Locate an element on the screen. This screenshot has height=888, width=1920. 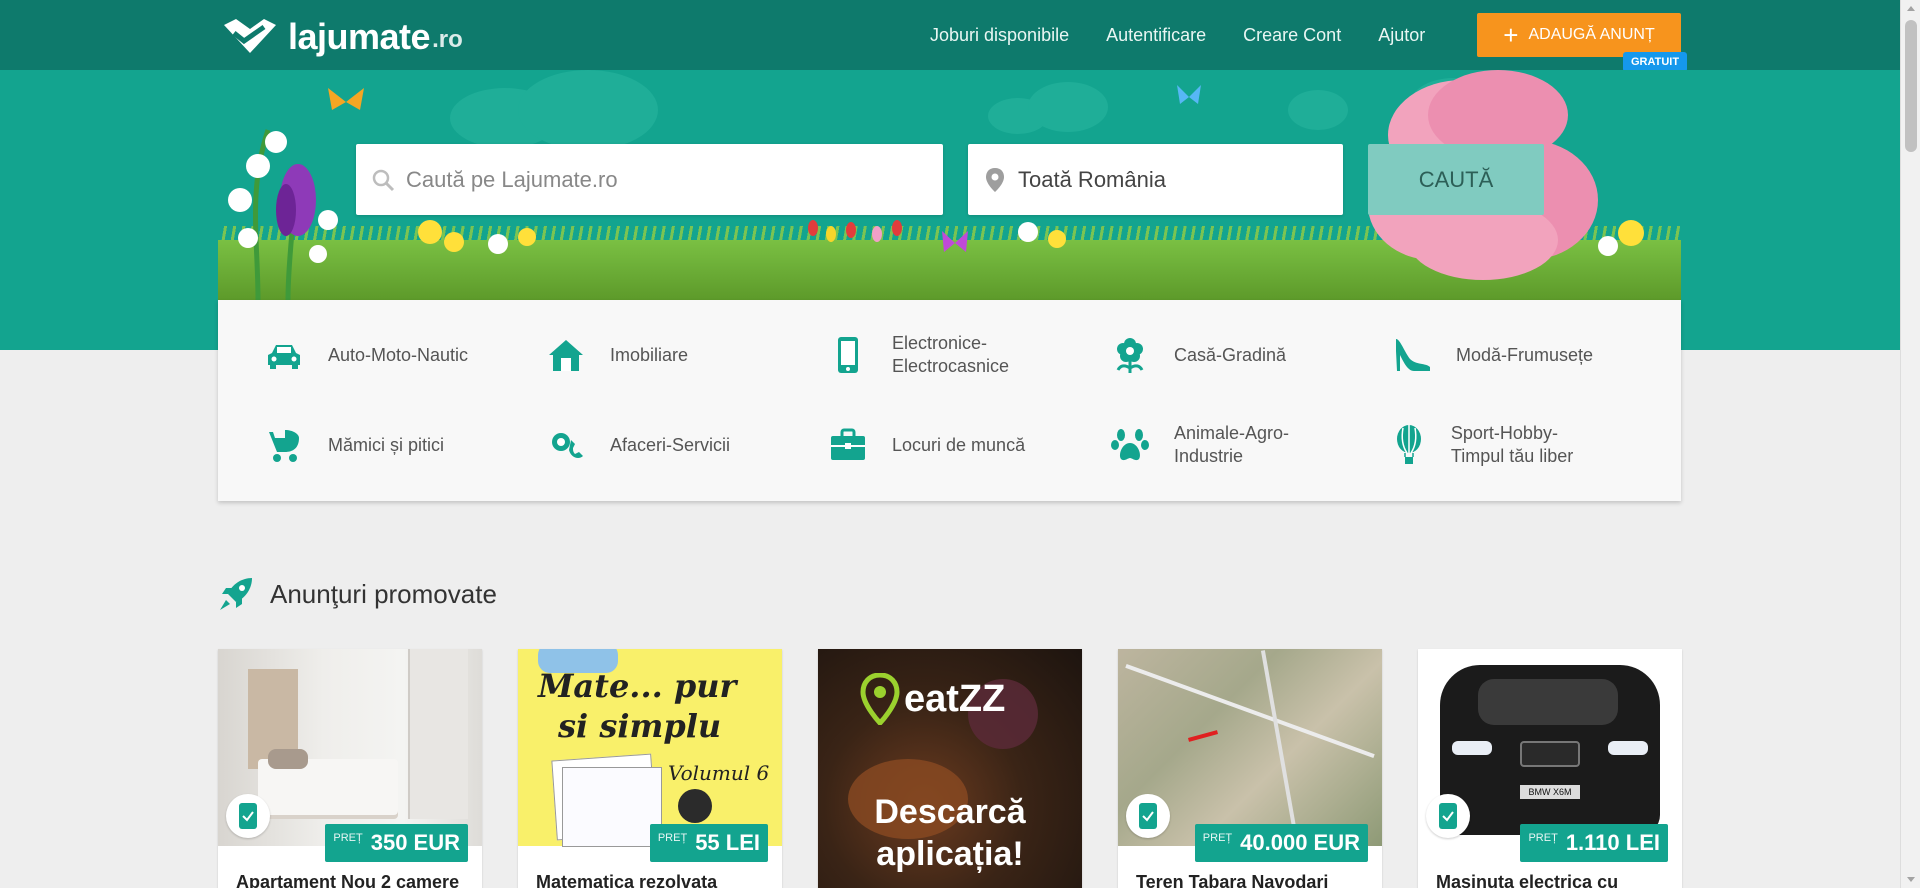
logo-text: lajumate is located at coordinates (359, 36).